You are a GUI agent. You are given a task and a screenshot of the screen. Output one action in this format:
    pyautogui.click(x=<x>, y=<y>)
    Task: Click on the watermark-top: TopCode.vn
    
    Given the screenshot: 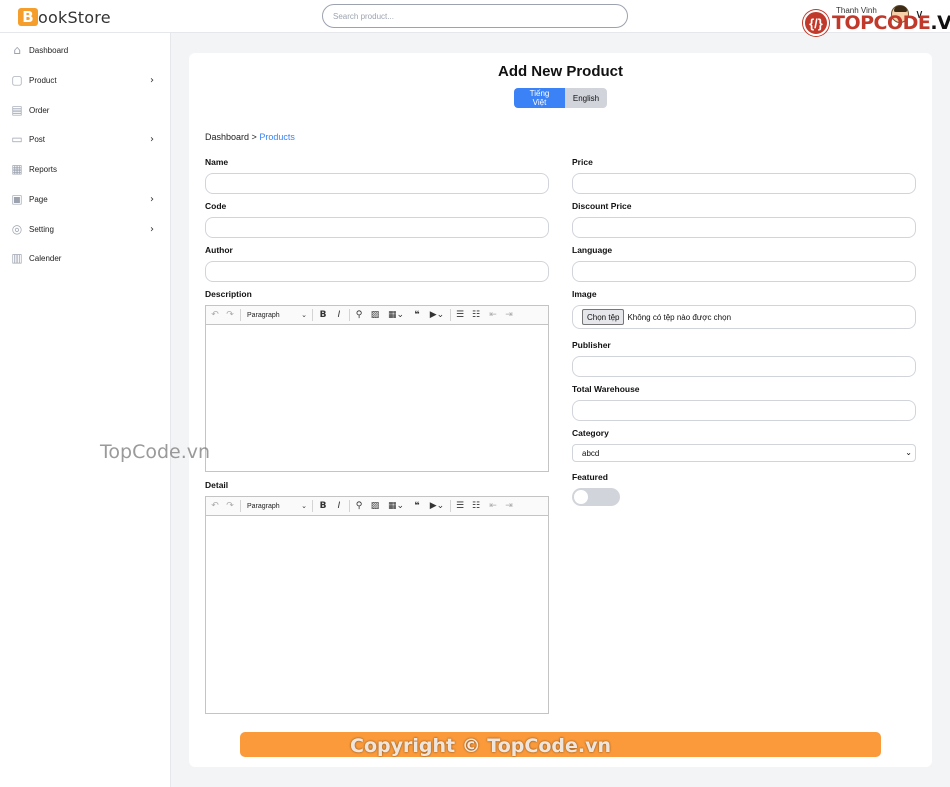 What is the action you would take?
    pyautogui.click(x=155, y=452)
    